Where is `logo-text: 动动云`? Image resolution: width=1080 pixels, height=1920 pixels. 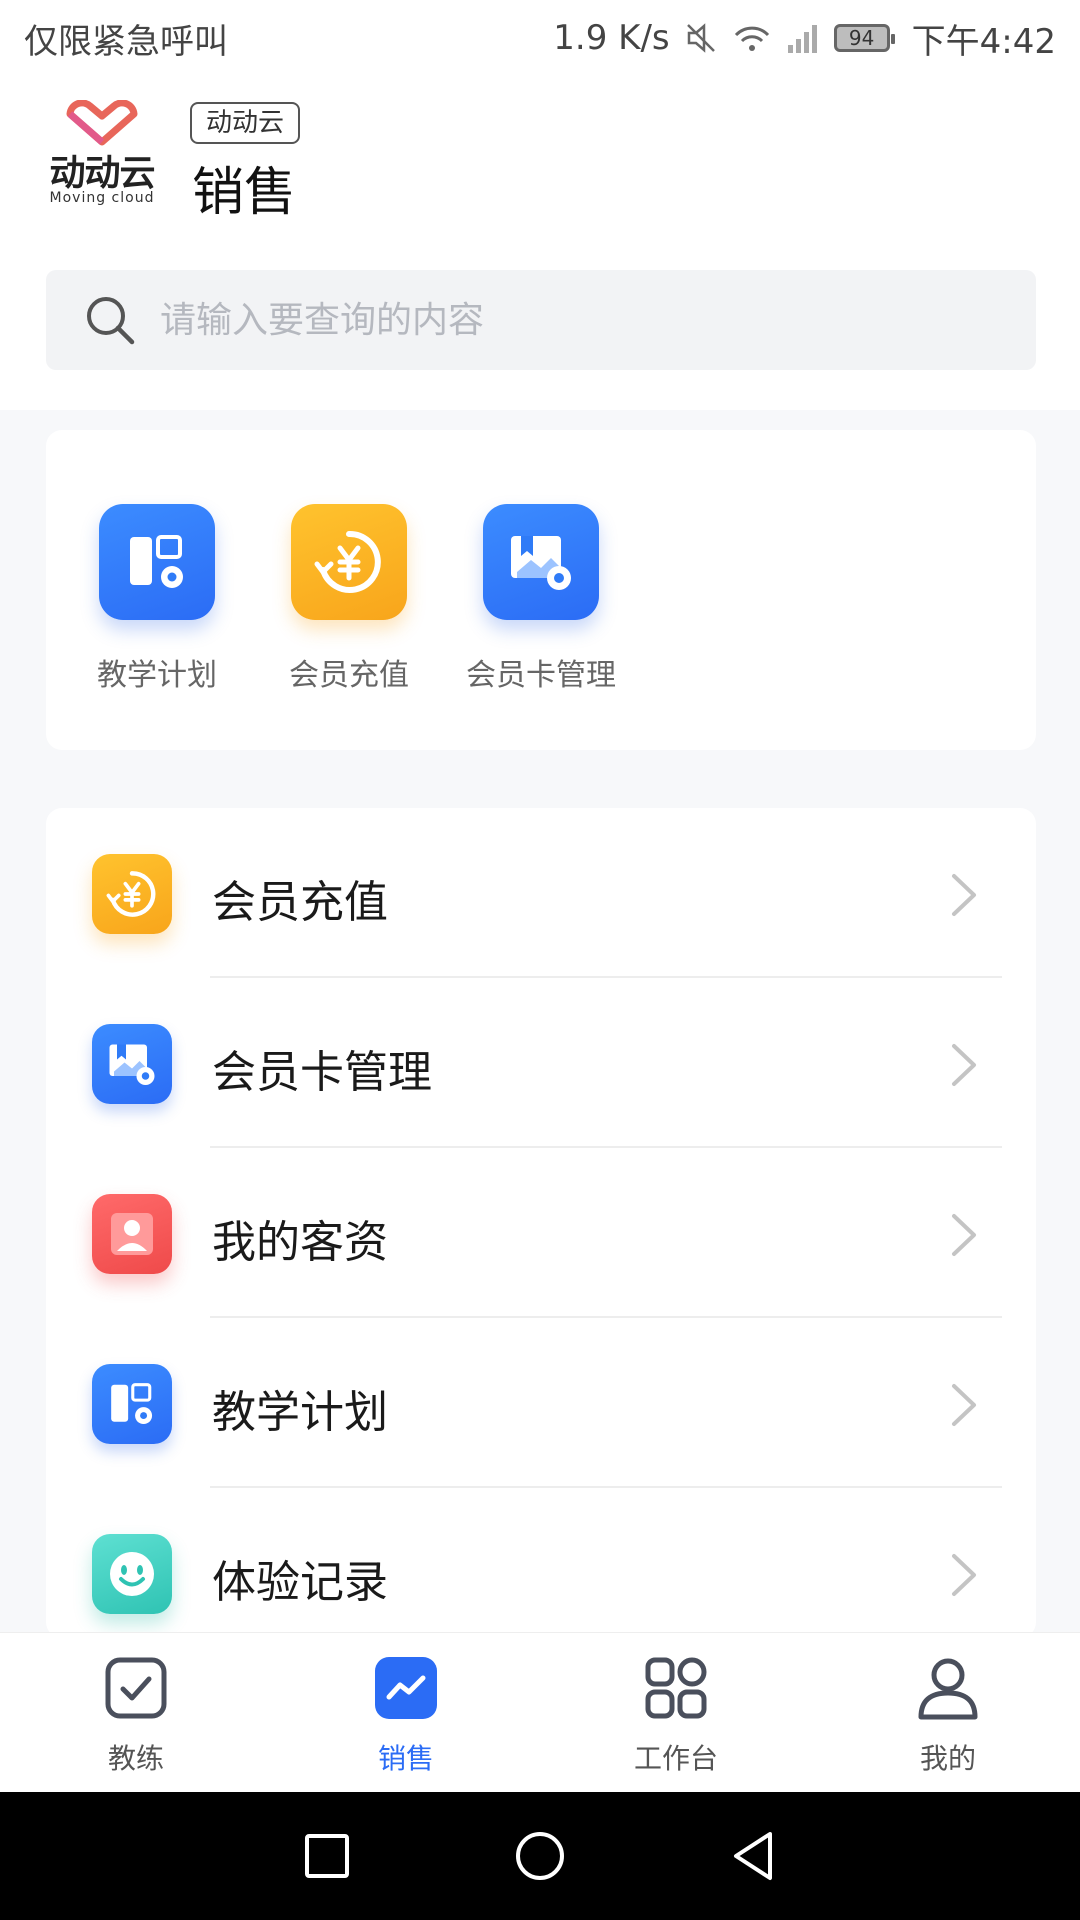
logo-text: 动动云 is located at coordinates (102, 173).